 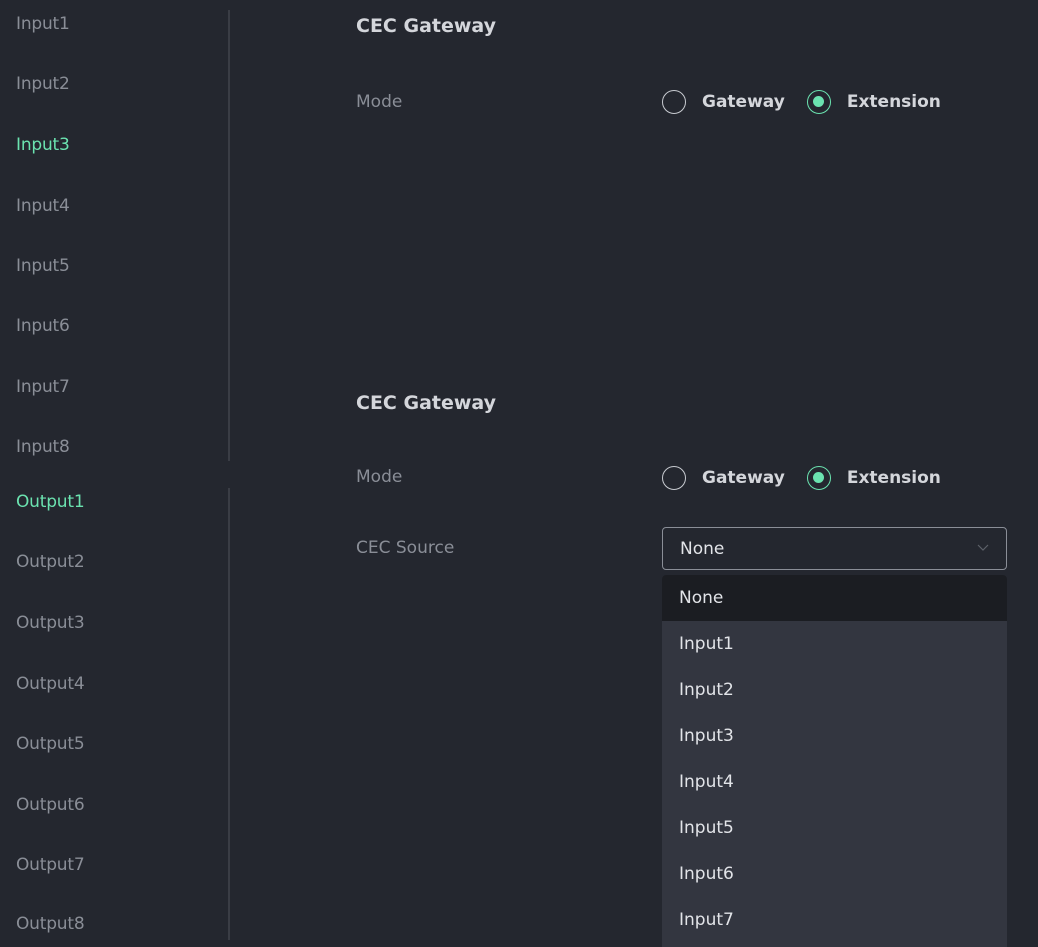 I want to click on cec-source-label: CEC Source, so click(x=405, y=548).